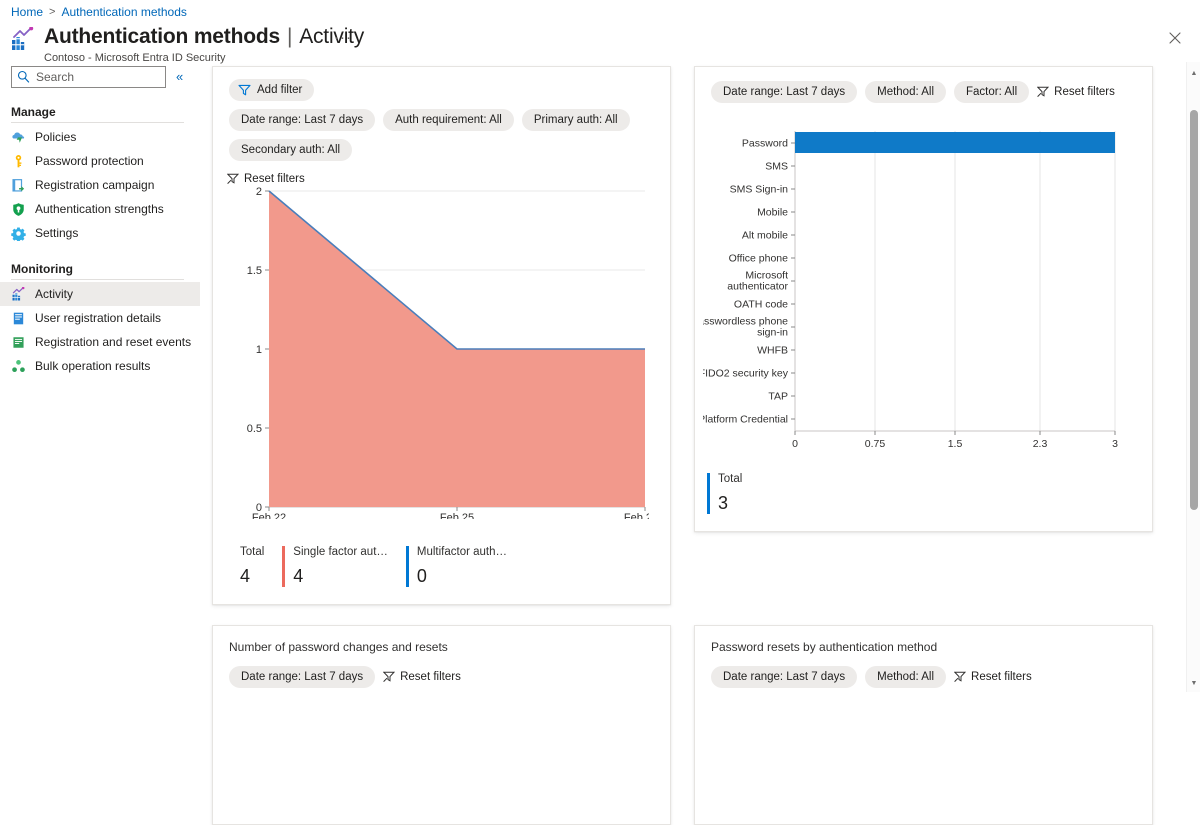 This screenshot has height=825, width=1200. Describe the element at coordinates (23, 77) in the screenshot. I see `search-icon` at that location.